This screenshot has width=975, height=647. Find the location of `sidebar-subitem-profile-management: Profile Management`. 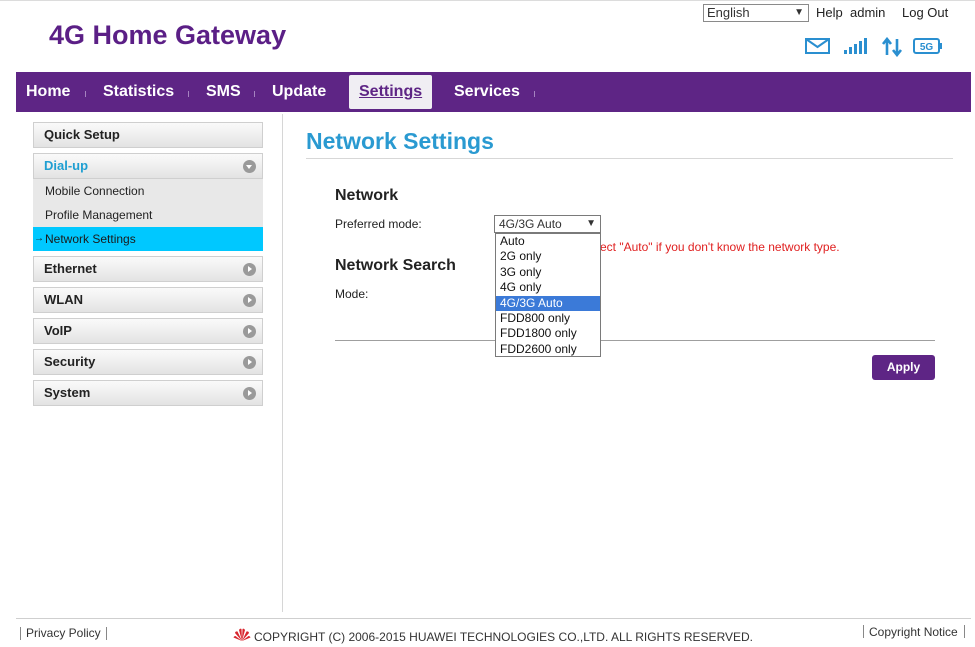

sidebar-subitem-profile-management: Profile Management is located at coordinates (148, 215).